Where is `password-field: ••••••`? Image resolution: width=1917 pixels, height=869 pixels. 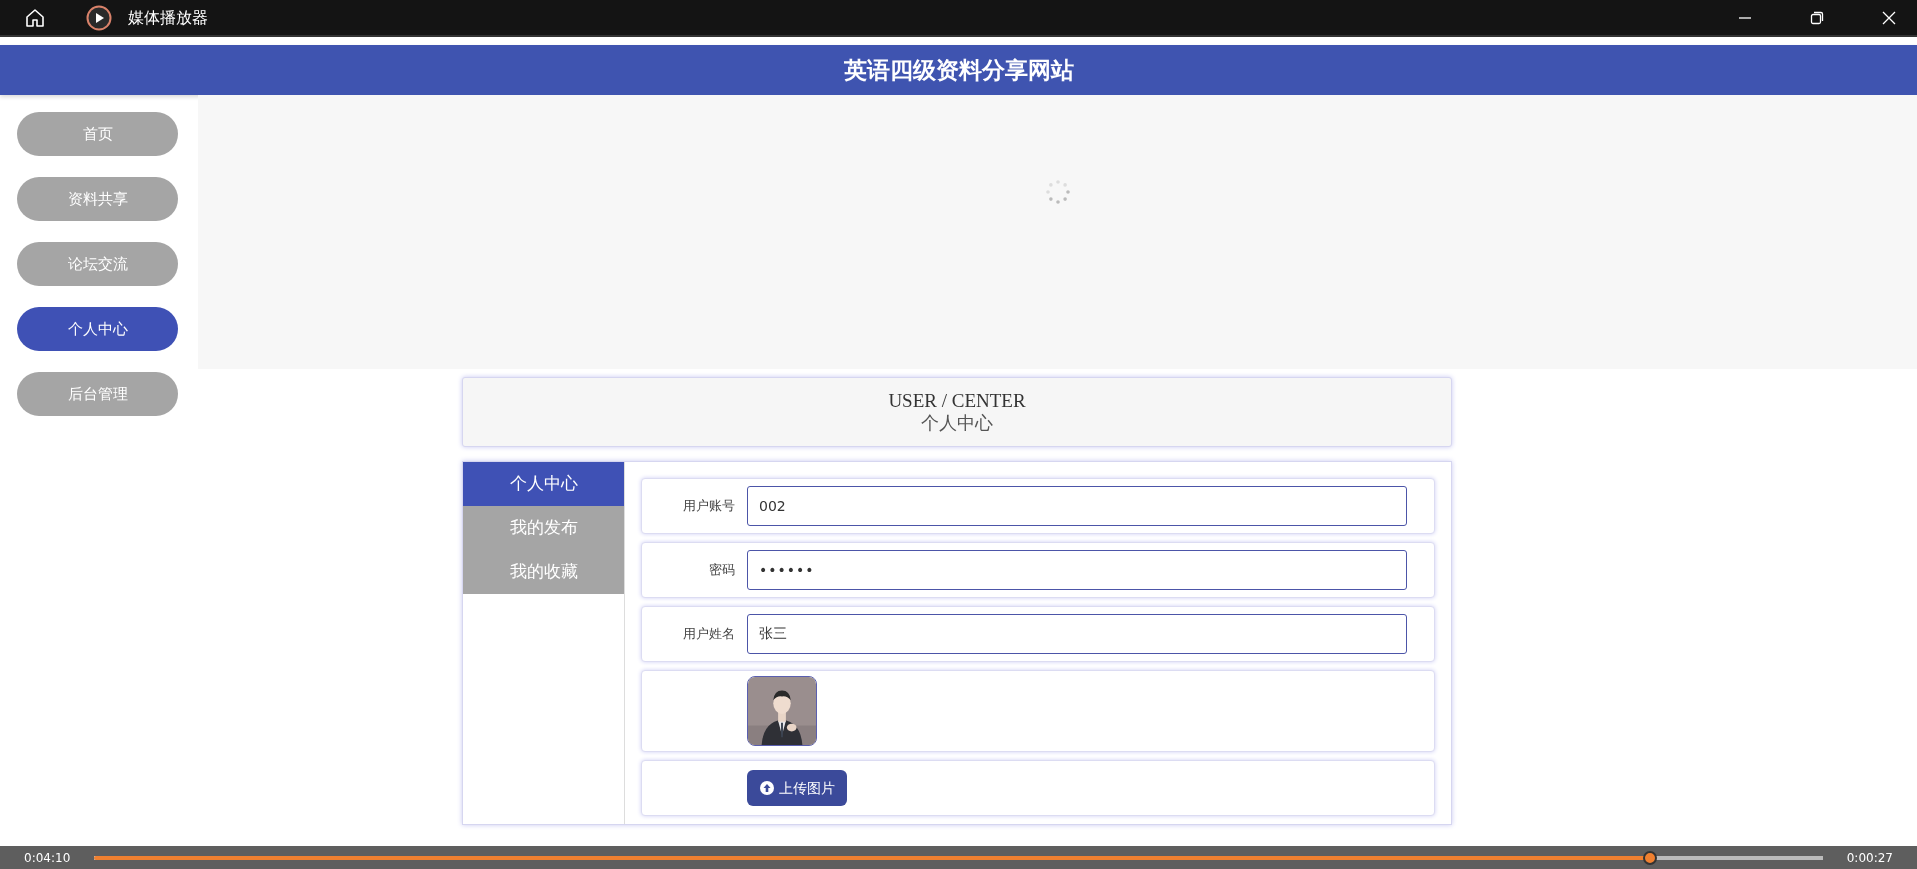 password-field: •••••• is located at coordinates (1077, 570).